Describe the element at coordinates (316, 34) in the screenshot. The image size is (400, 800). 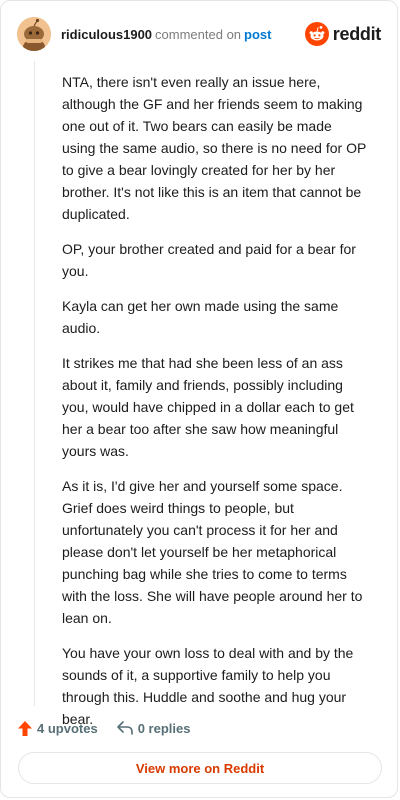
I see `reddit-logo-icon` at that location.